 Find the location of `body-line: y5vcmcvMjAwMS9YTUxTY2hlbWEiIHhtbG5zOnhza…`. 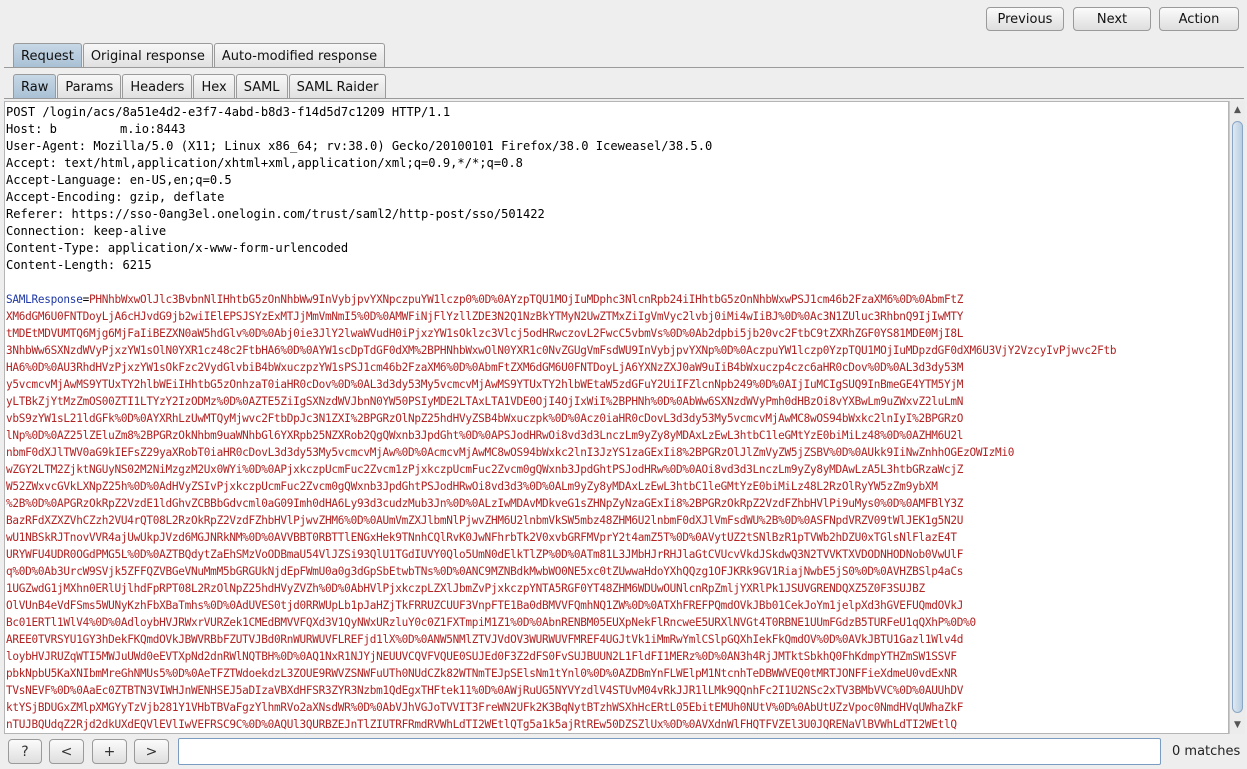

body-line: y5vcmcvMjAwMS9YTUxTY2hlbWEiIHhtbG5zOnhza… is located at coordinates (617, 384).